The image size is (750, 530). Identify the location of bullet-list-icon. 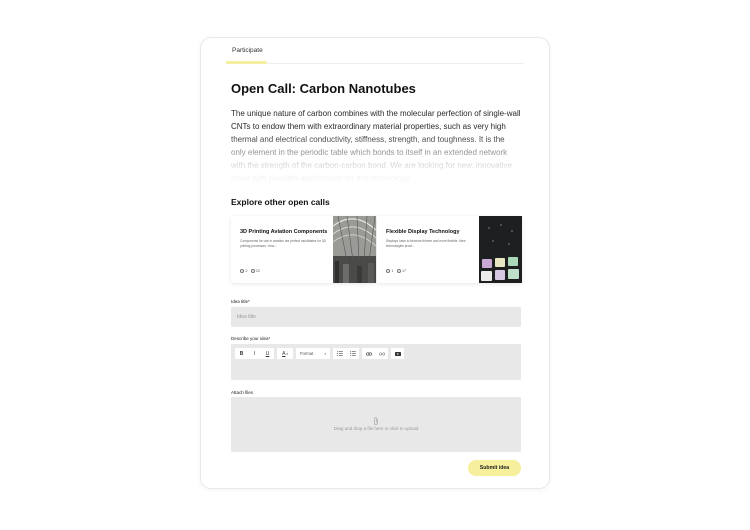
(352, 353).